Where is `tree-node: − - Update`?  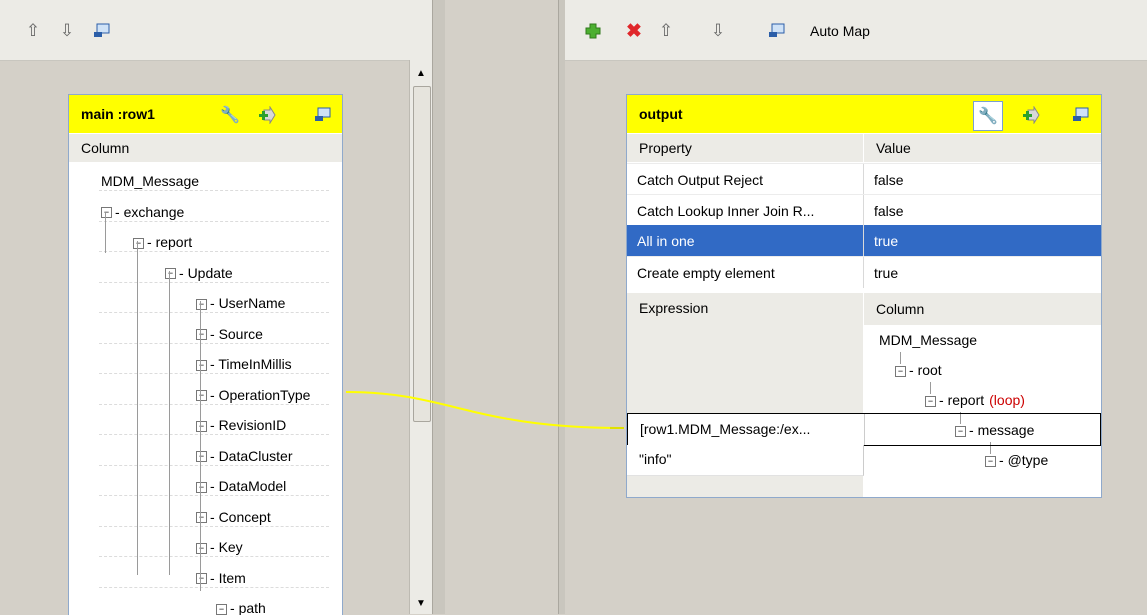 tree-node: − - Update is located at coordinates (199, 273).